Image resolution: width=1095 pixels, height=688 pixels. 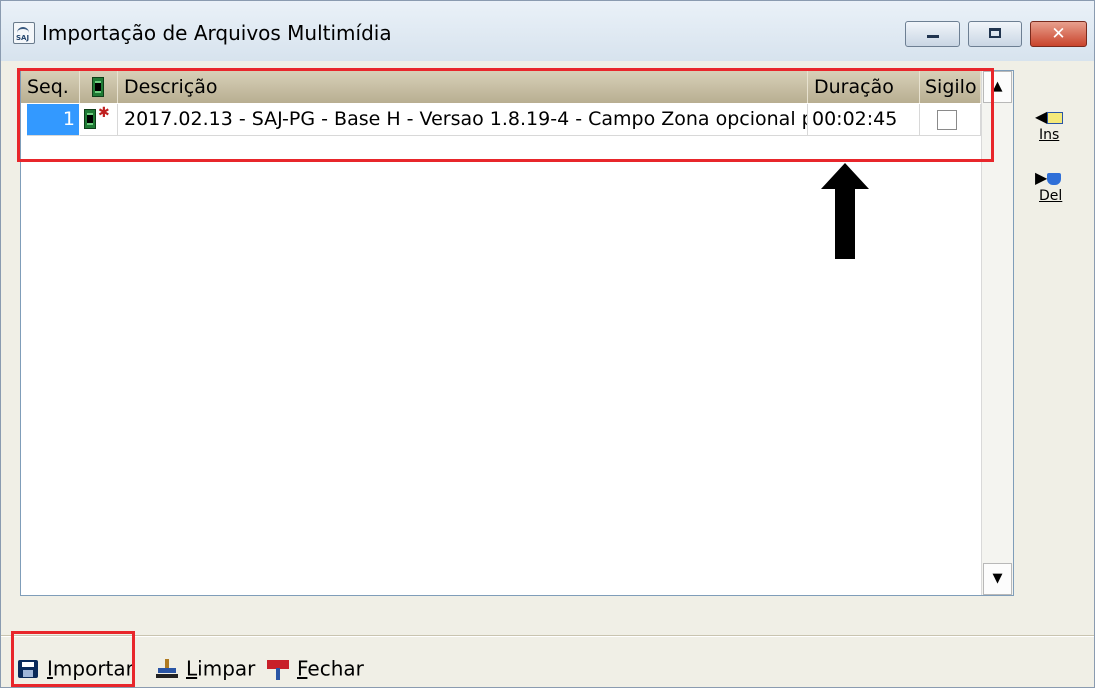 What do you see at coordinates (547, 31) in the screenshot?
I see `title-bar: SAJ Importação de Arquivos Multimídia ✕` at bounding box center [547, 31].